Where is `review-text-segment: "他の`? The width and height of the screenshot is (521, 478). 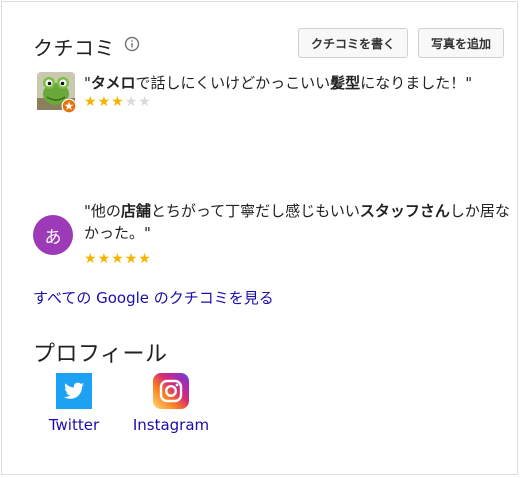 review-text-segment: "他の is located at coordinates (102, 211).